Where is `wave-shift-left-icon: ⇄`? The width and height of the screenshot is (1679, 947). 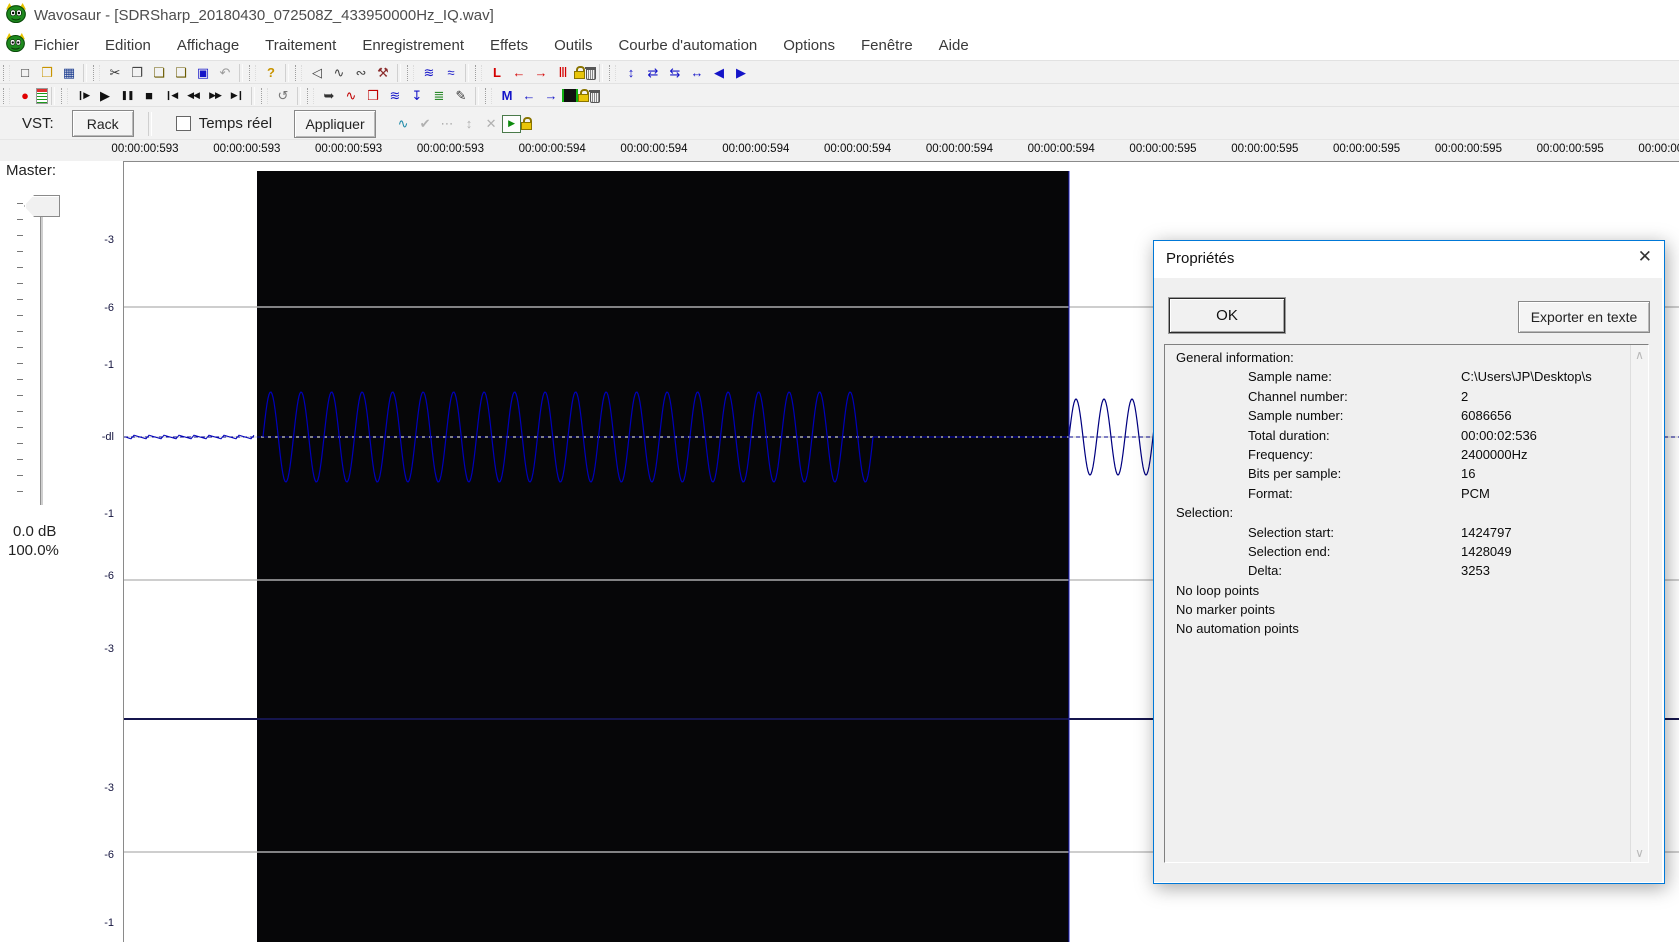
wave-shift-left-icon: ⇄ is located at coordinates (653, 72).